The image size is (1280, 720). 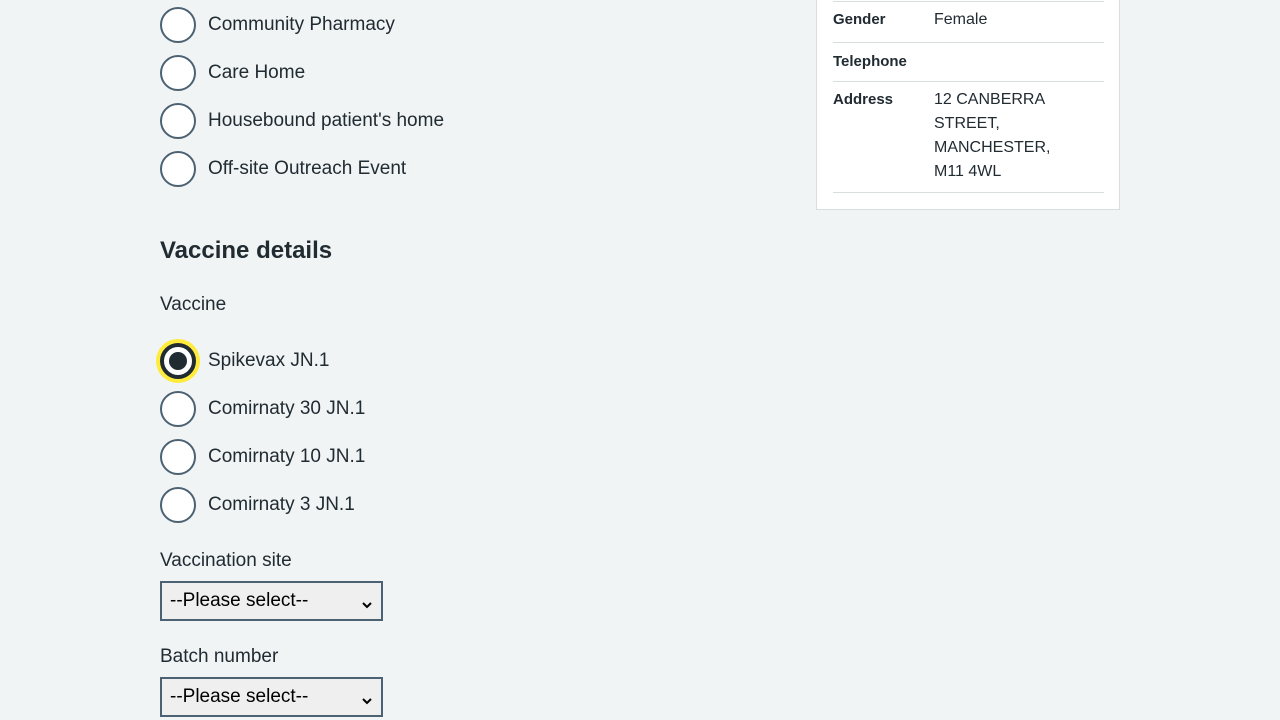 What do you see at coordinates (226, 560) in the screenshot?
I see `vaccination-site-label: Vaccination site` at bounding box center [226, 560].